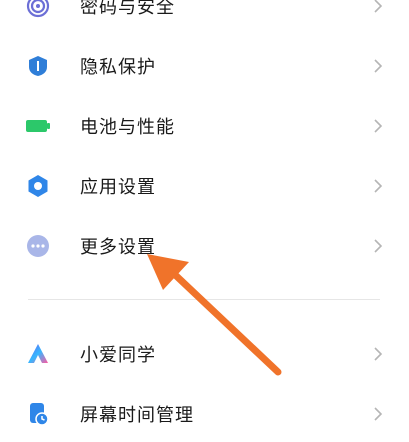  I want to click on privacy-shield-icon, so click(38, 66).